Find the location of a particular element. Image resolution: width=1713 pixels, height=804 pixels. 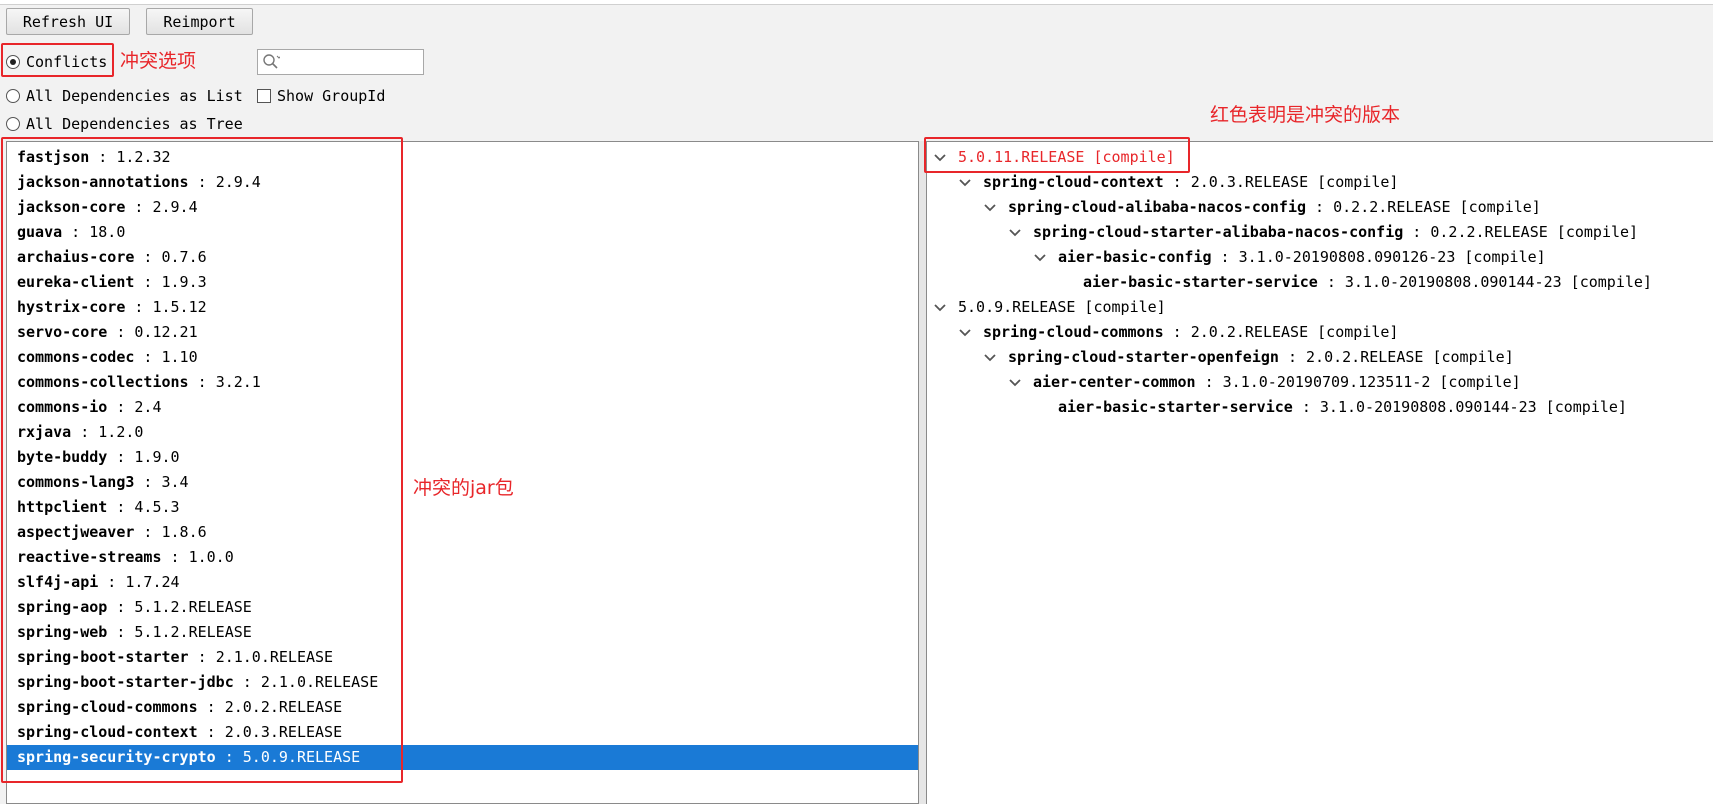

tree-node-version: 5.0.9.RELEASE [compile] is located at coordinates (1062, 307).